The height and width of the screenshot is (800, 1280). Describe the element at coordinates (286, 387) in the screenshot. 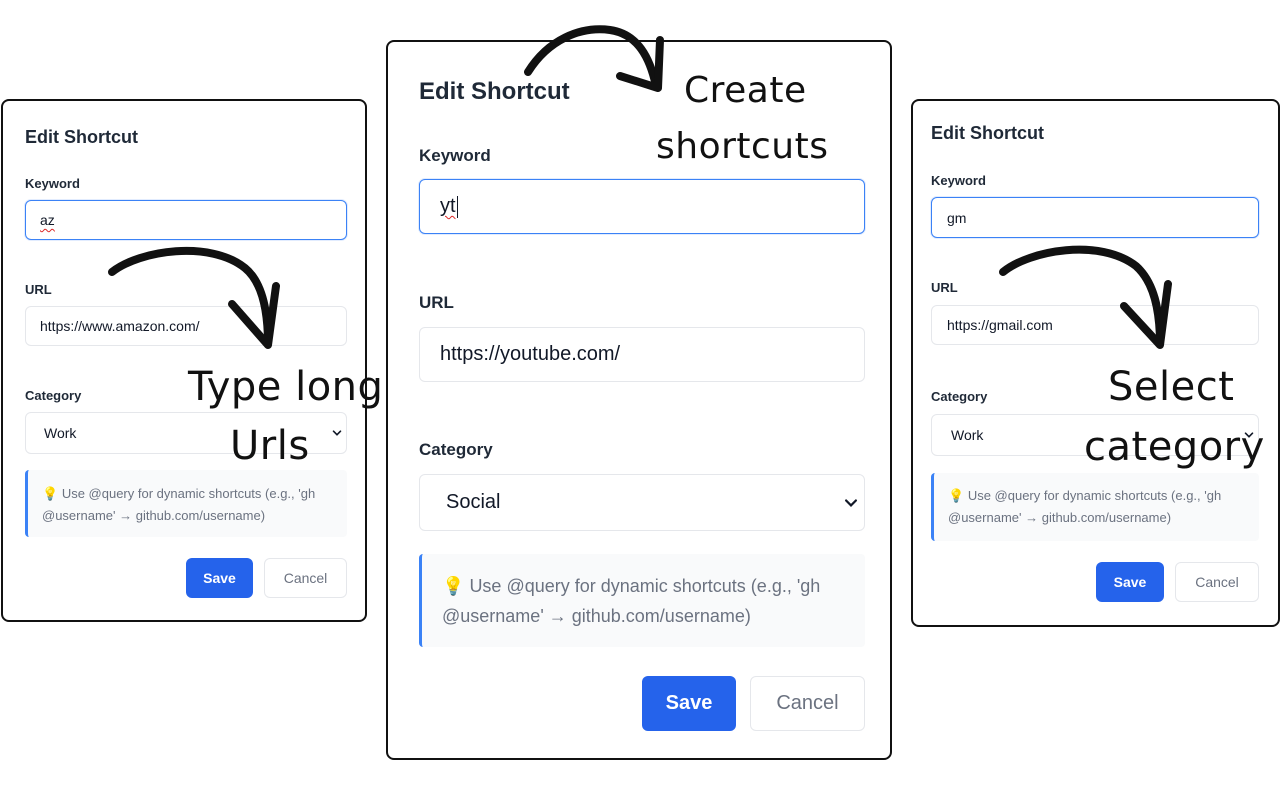

I see `annotation-left-line1: Type long` at that location.